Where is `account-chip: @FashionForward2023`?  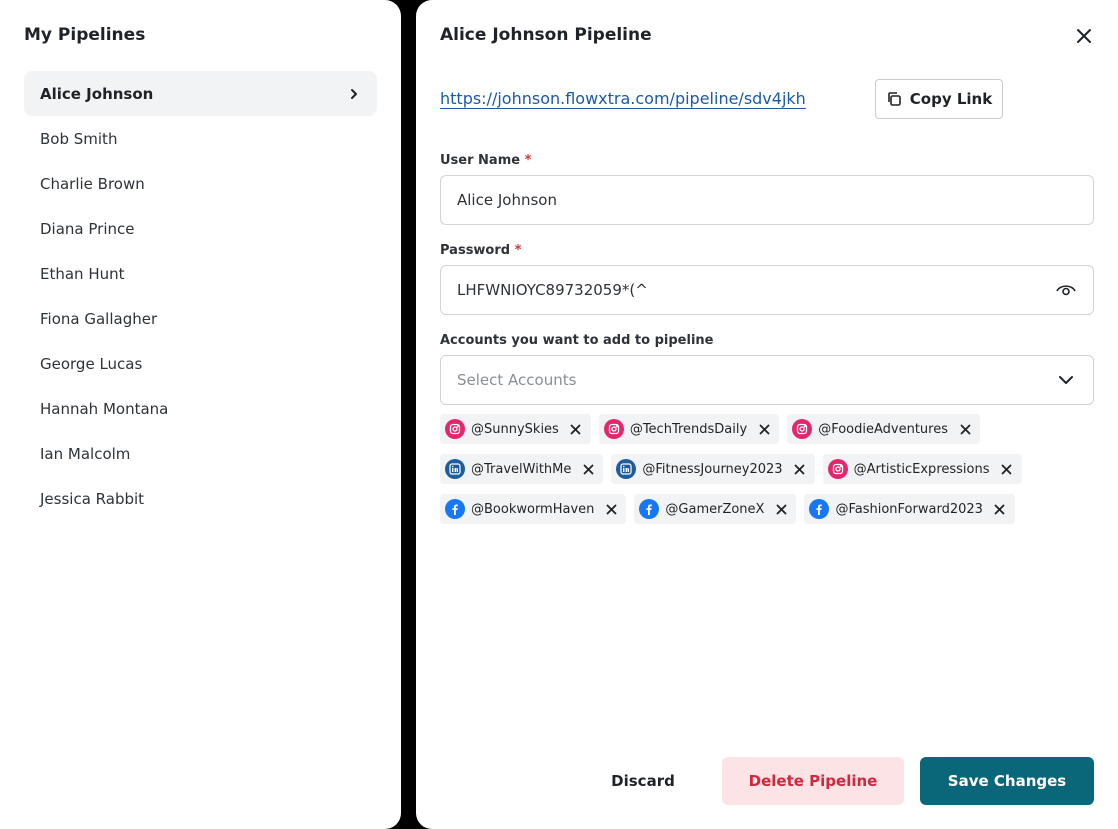
account-chip: @FashionForward2023 is located at coordinates (909, 509).